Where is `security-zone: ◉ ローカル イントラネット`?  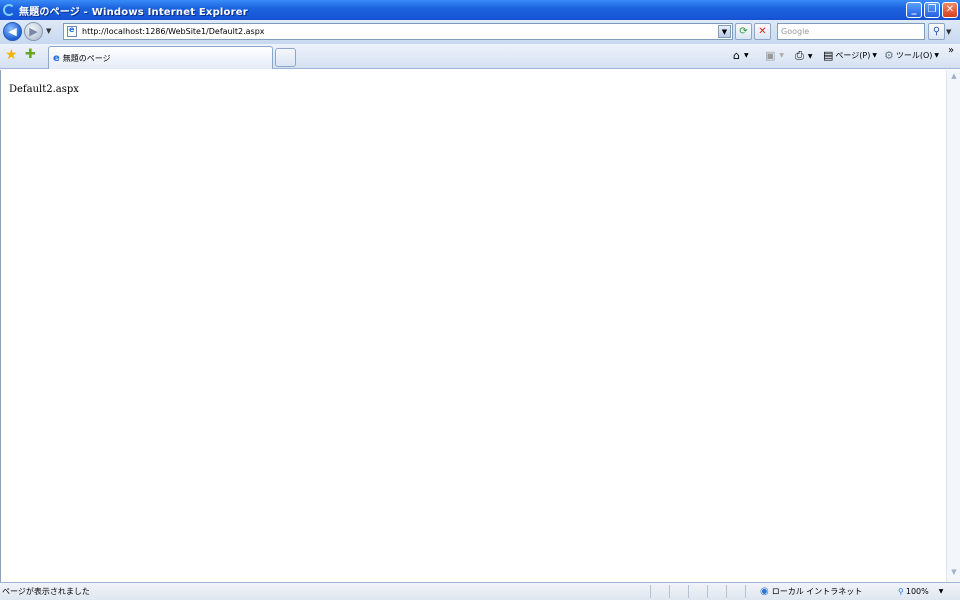 security-zone: ◉ ローカル イントラネット is located at coordinates (811, 592).